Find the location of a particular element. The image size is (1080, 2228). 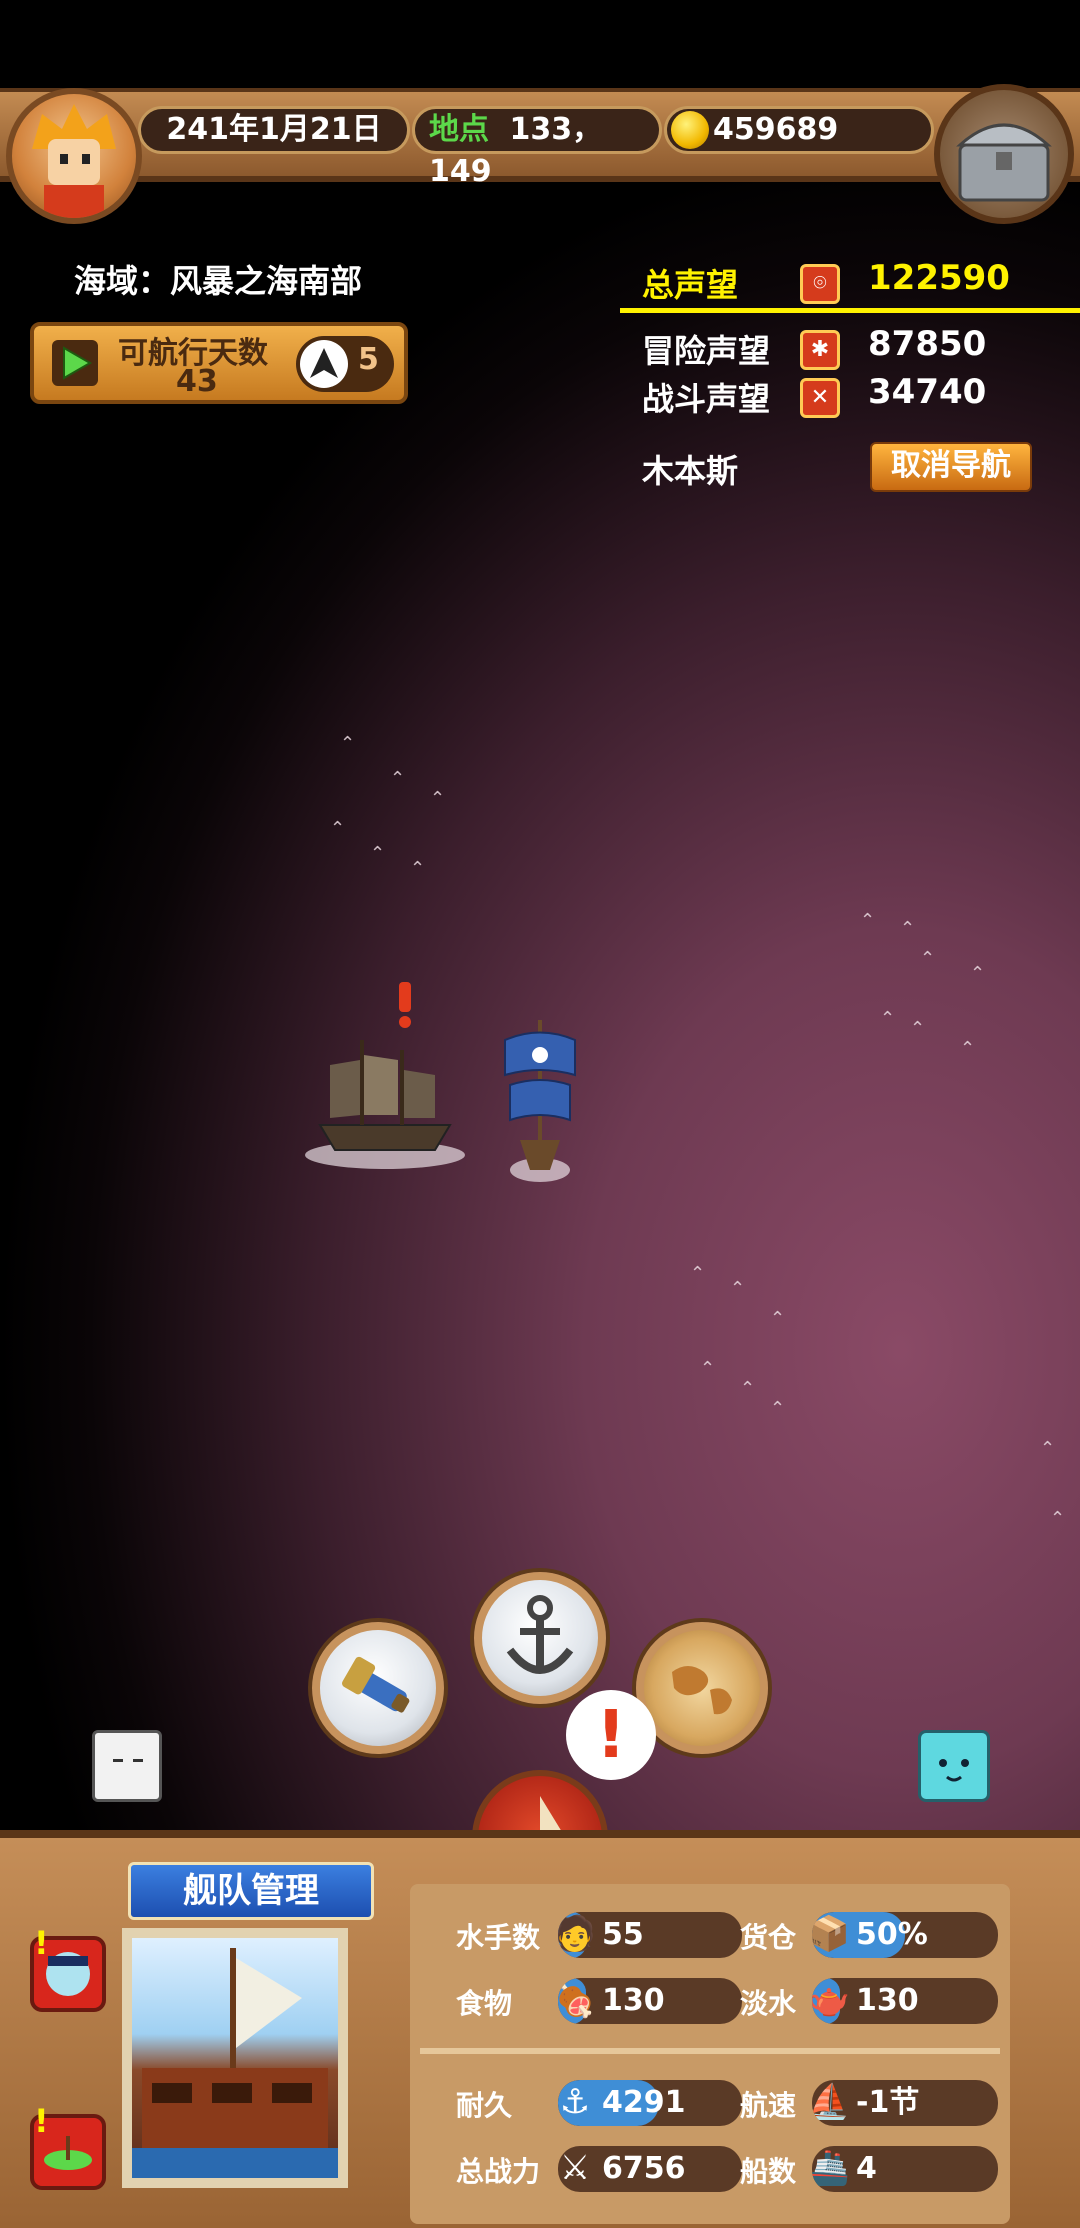

boost-button: 5 is located at coordinates (345, 364).